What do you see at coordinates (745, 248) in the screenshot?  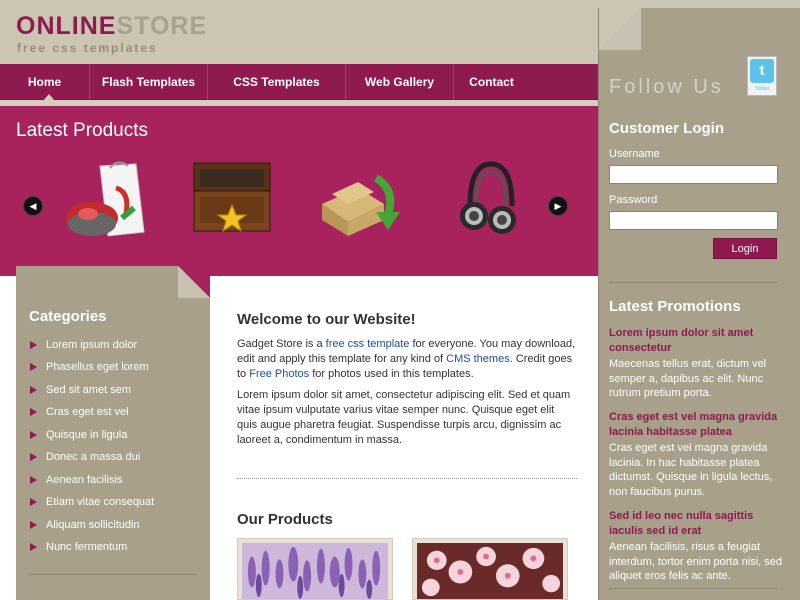 I see `login-button: Login` at bounding box center [745, 248].